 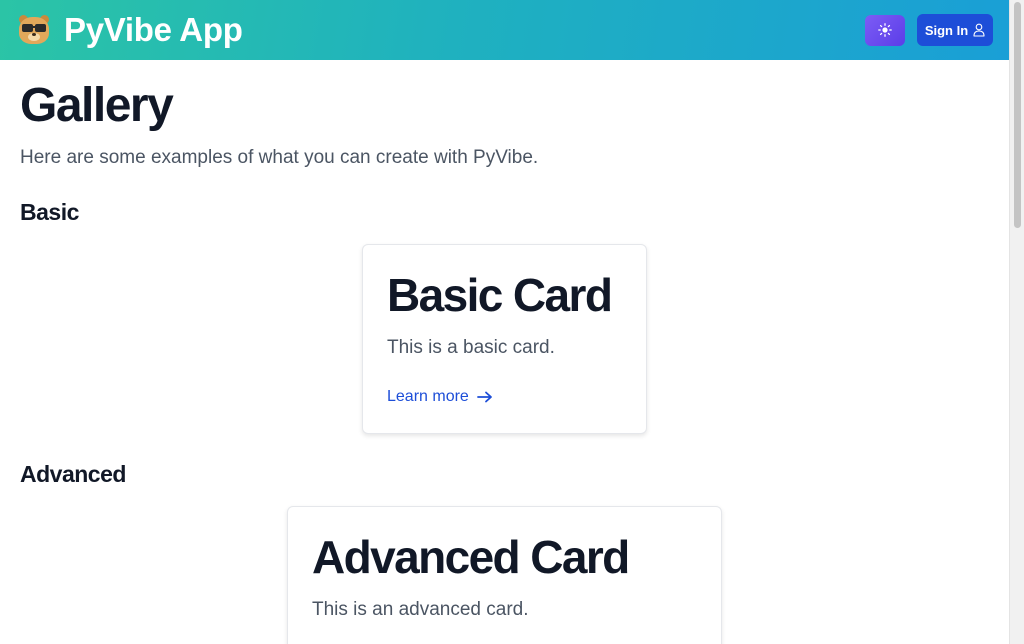 What do you see at coordinates (153, 29) in the screenshot?
I see `app-name: PyVibe App` at bounding box center [153, 29].